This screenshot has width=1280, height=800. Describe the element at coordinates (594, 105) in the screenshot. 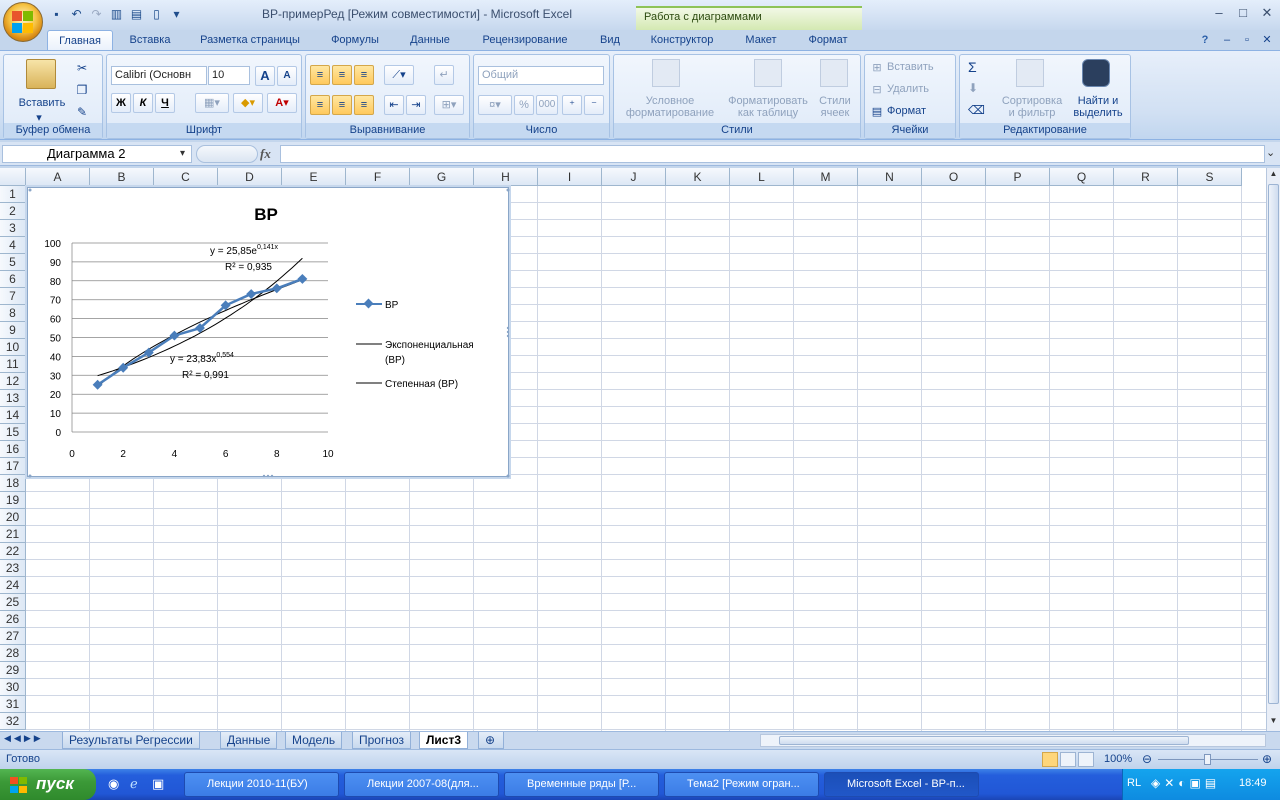

I see `decrease-decimal-icon: ⁻` at that location.